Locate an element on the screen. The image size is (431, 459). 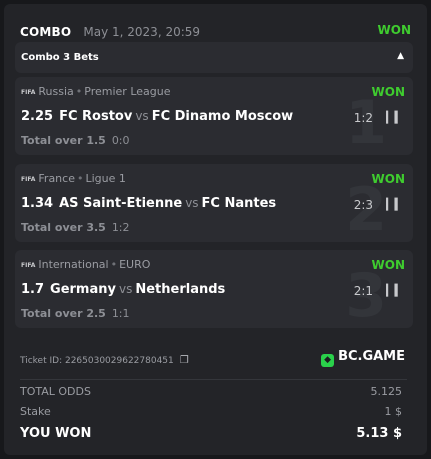
combo-bets-label: Combo 3 Bets is located at coordinates (60, 57).